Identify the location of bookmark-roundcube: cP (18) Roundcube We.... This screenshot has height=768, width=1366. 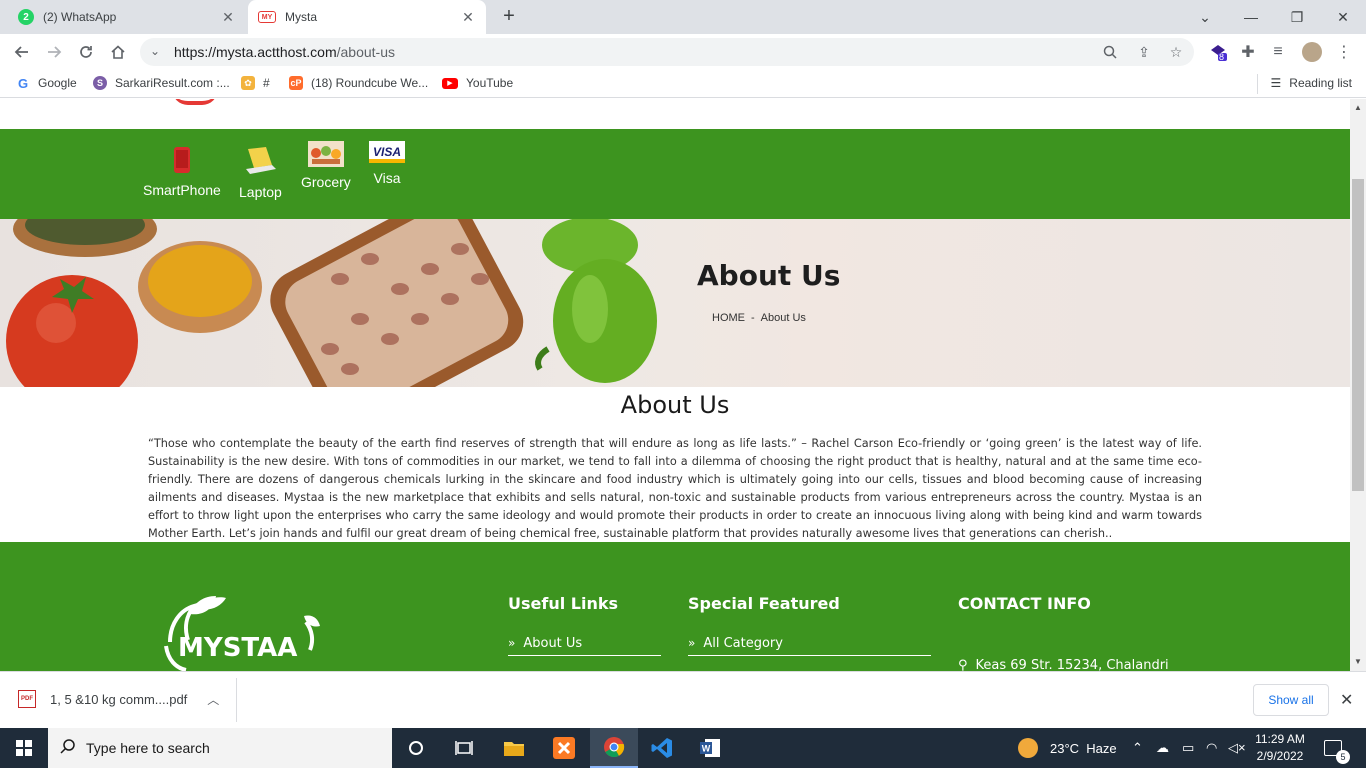
(358, 83).